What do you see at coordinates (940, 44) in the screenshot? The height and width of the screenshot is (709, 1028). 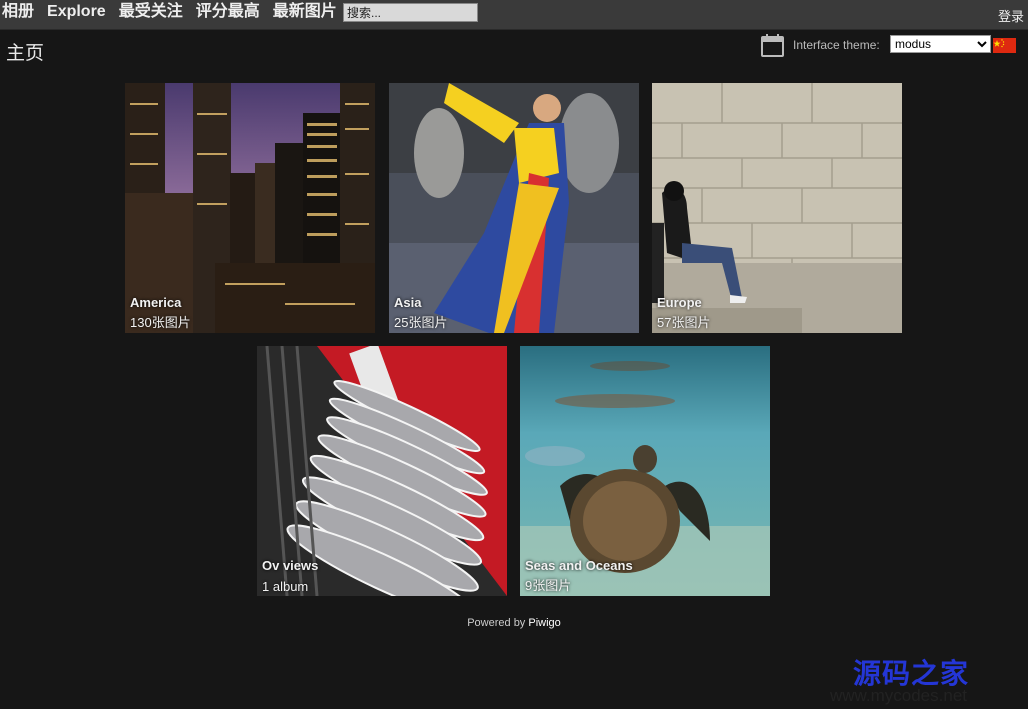 I see `theme-select: modus` at bounding box center [940, 44].